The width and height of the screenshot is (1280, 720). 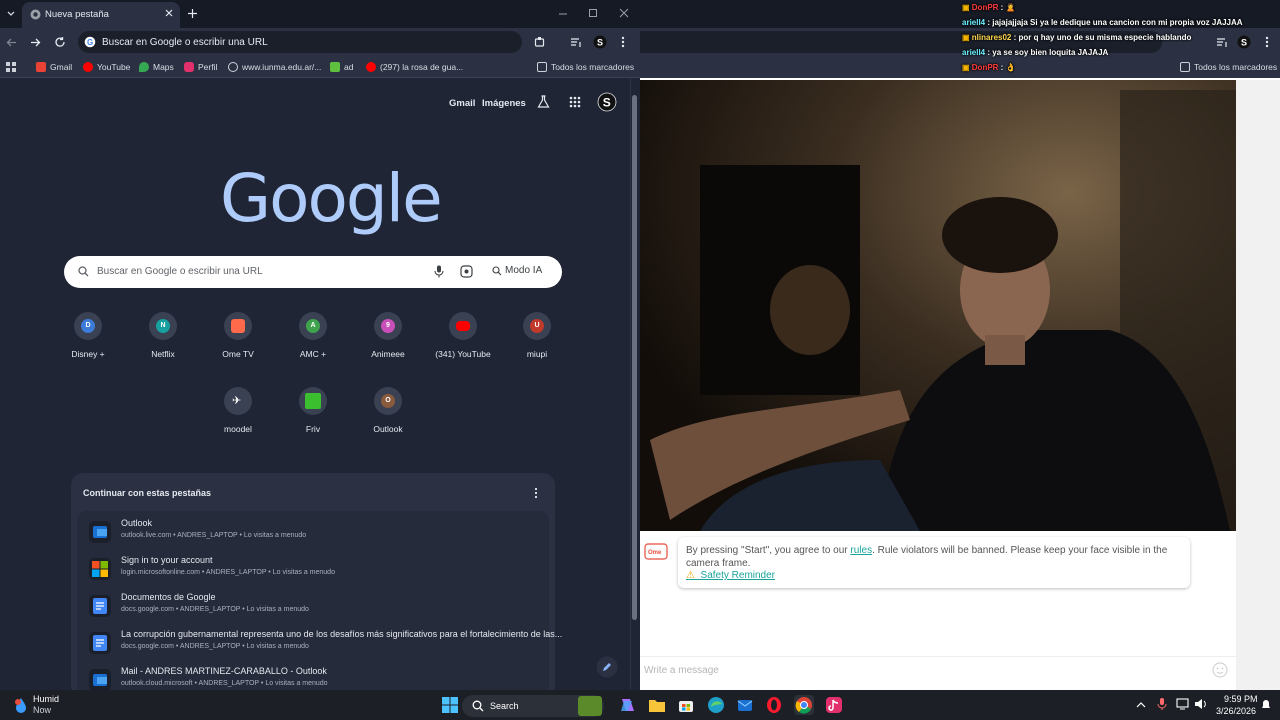 I want to click on bookmark-label: YouTube, so click(x=114, y=67).